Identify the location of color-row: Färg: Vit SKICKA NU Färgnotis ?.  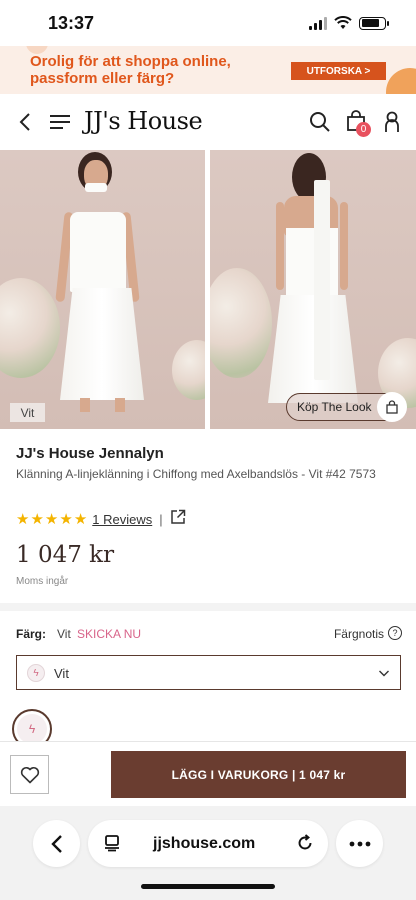
(209, 634).